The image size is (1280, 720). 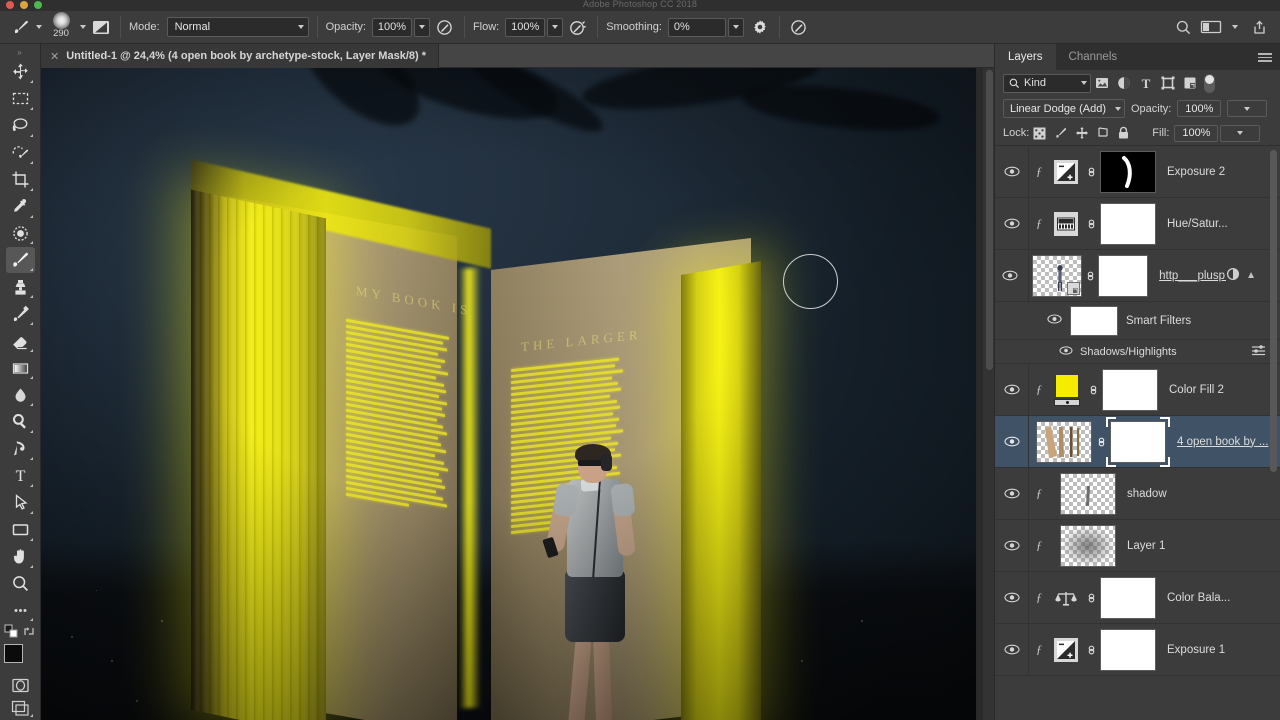 What do you see at coordinates (1094, 320) in the screenshot?
I see `smart-filters-mask-thumbnail` at bounding box center [1094, 320].